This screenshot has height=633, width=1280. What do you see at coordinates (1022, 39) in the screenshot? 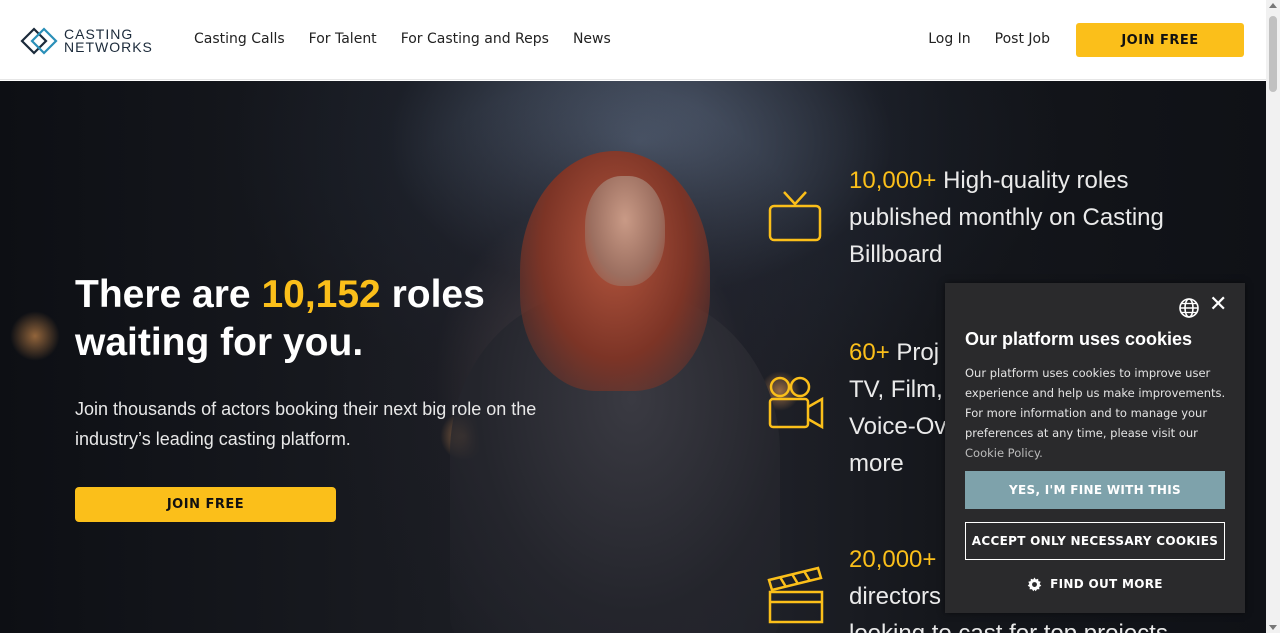
I see `post-job-link: Post Job` at bounding box center [1022, 39].